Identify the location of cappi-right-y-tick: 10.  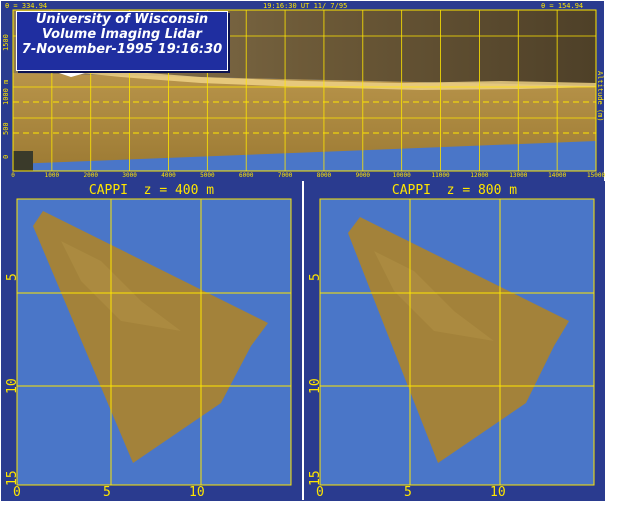
(315, 386).